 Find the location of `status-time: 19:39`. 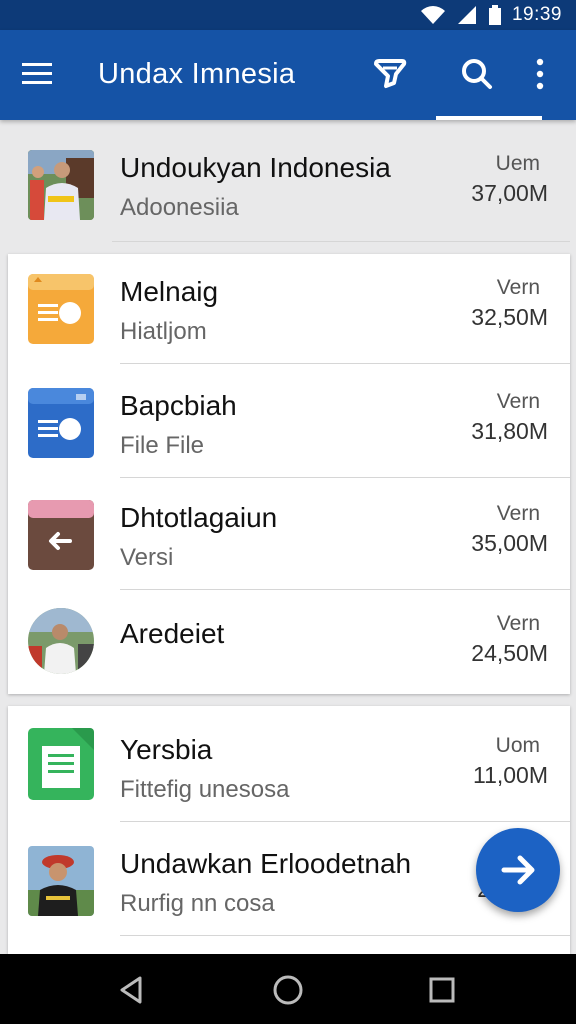

status-time: 19:39 is located at coordinates (536, 14).